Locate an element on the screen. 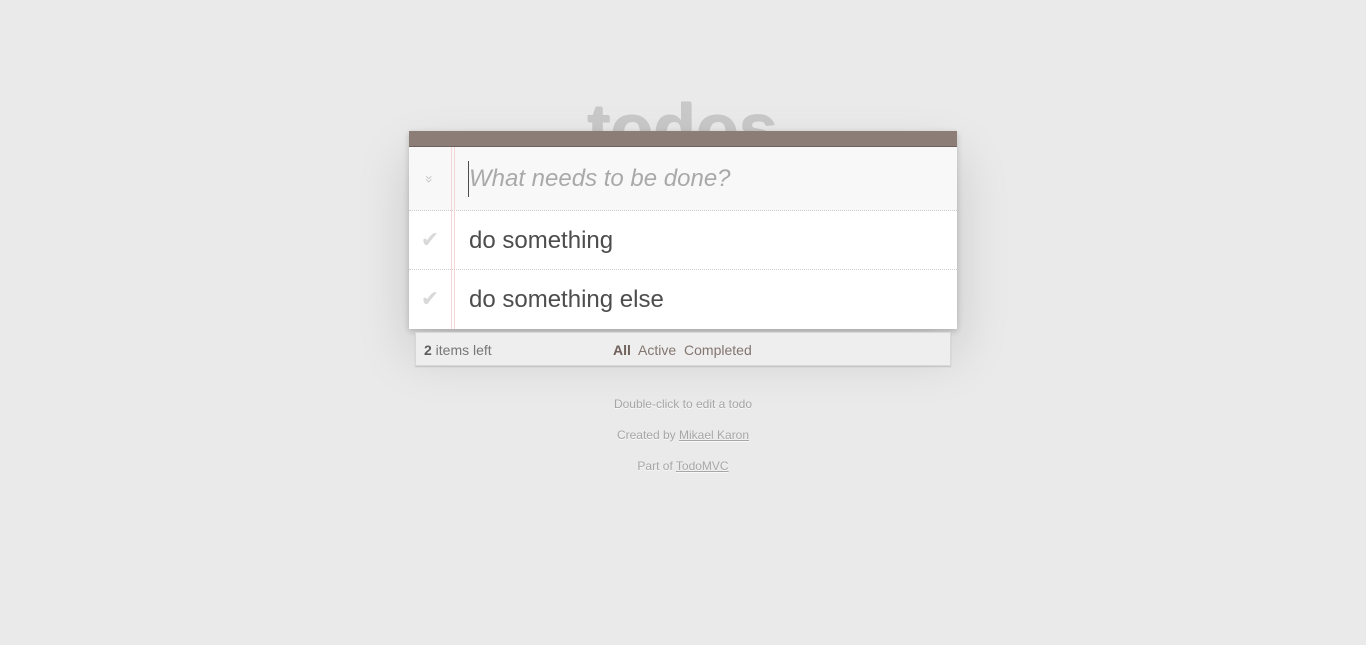  todo-label: do something else is located at coordinates (566, 300).